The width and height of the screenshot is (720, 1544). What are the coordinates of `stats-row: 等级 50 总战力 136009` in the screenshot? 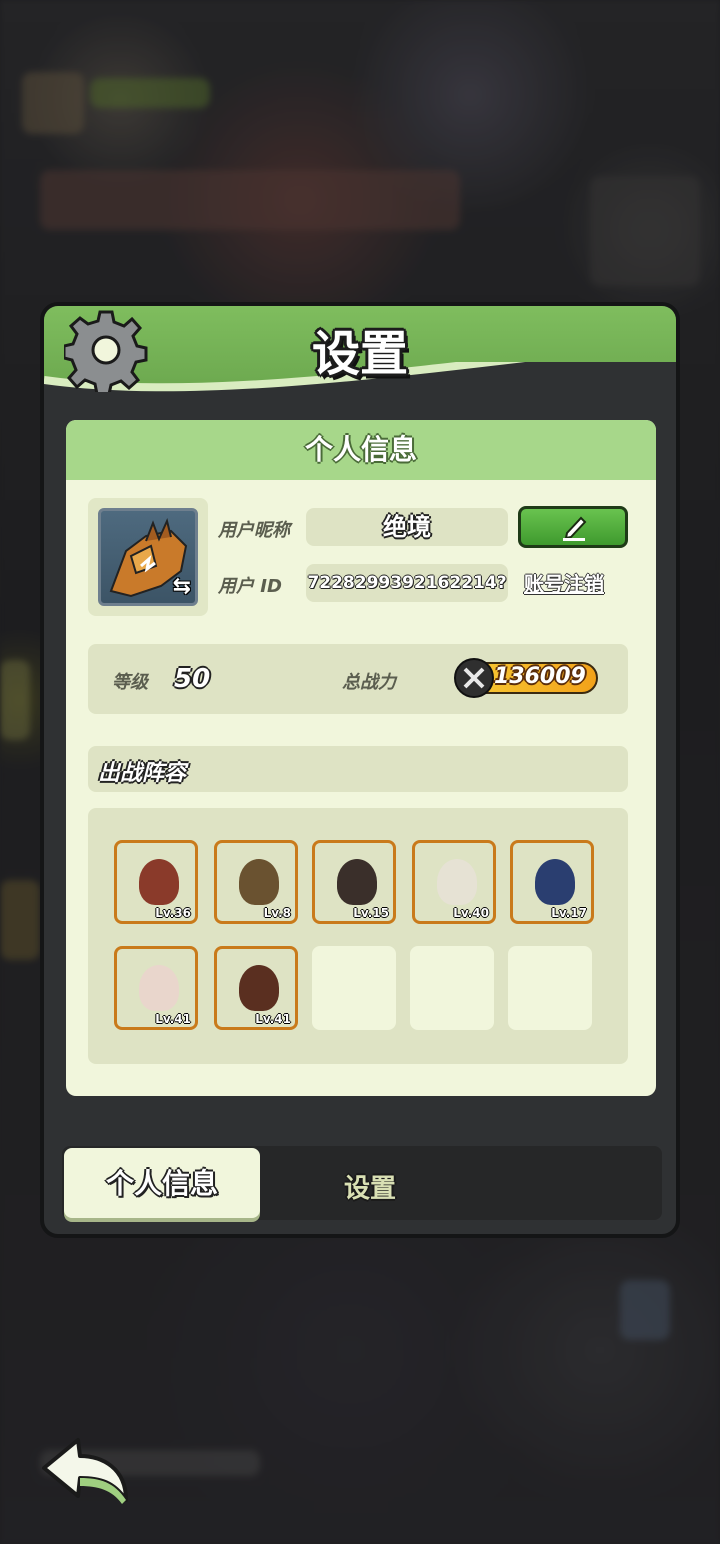 It's located at (358, 679).